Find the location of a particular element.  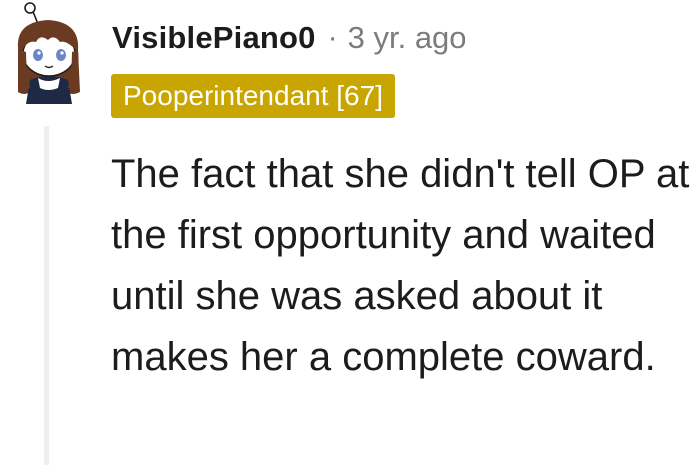

comment-header: VisiblePiano0 · 3 yr. ago is located at coordinates (289, 38).